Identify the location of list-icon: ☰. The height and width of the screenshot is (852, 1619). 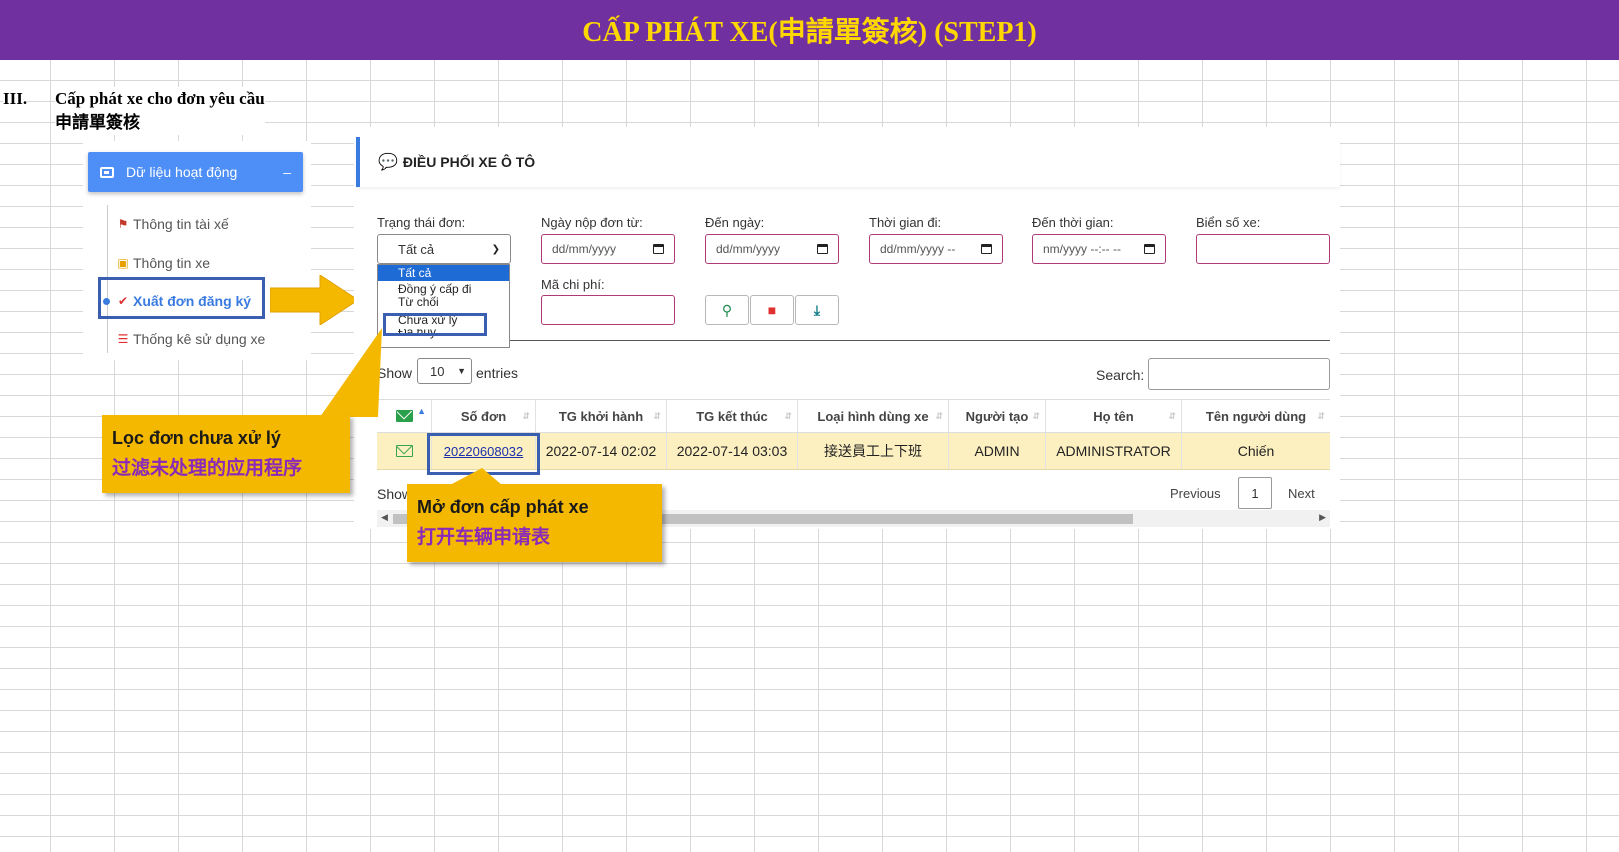
(123, 339).